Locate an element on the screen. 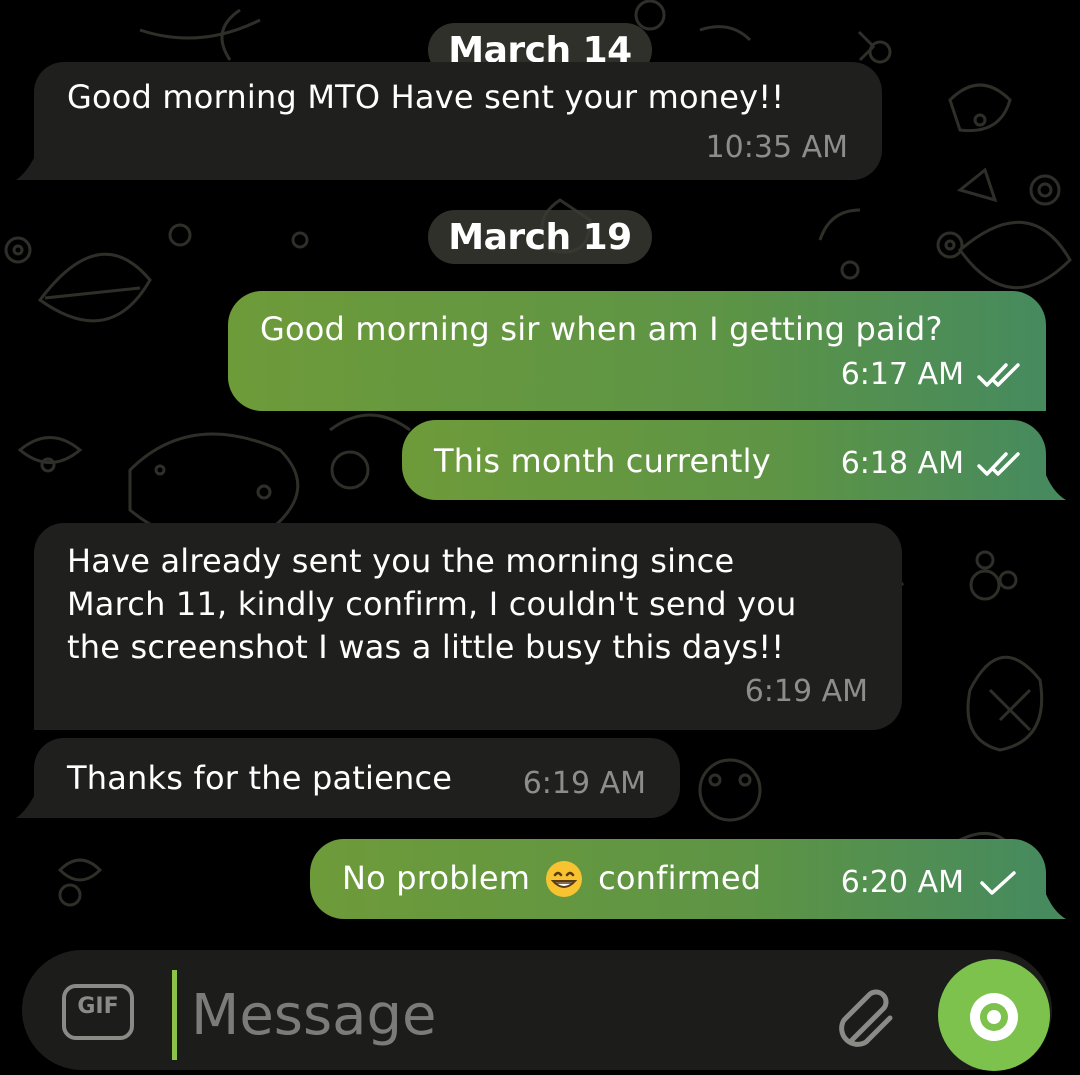  message-time: 10:35 AM is located at coordinates (776, 147).